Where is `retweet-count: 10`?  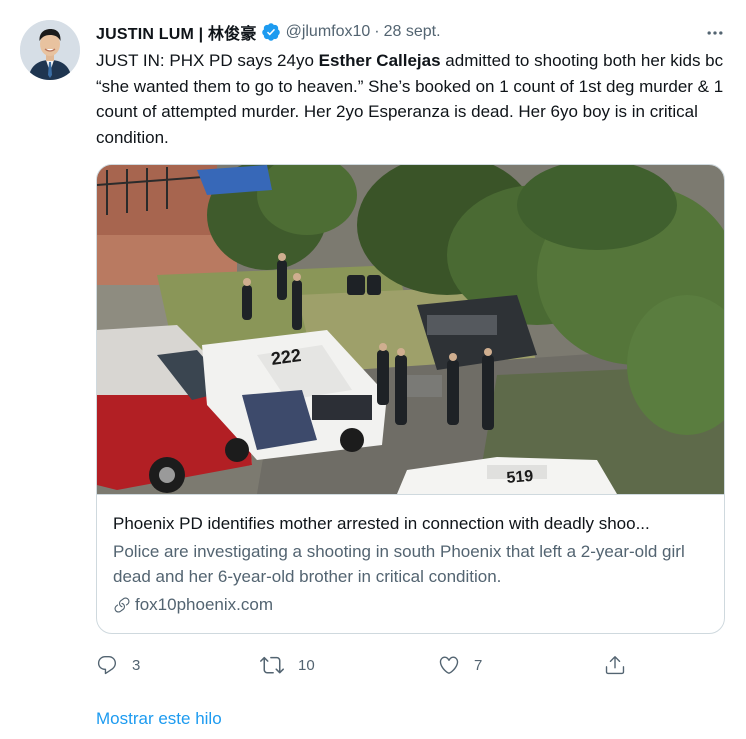
retweet-count: 10 is located at coordinates (306, 665).